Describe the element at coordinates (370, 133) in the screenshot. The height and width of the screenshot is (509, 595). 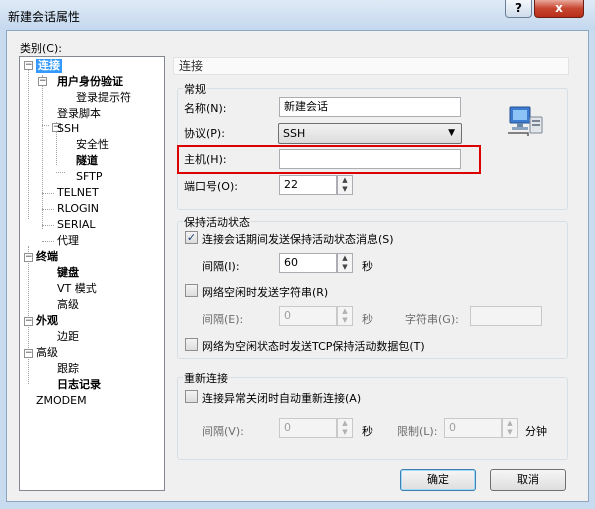
I see `protocol-select: SSH ▼` at that location.